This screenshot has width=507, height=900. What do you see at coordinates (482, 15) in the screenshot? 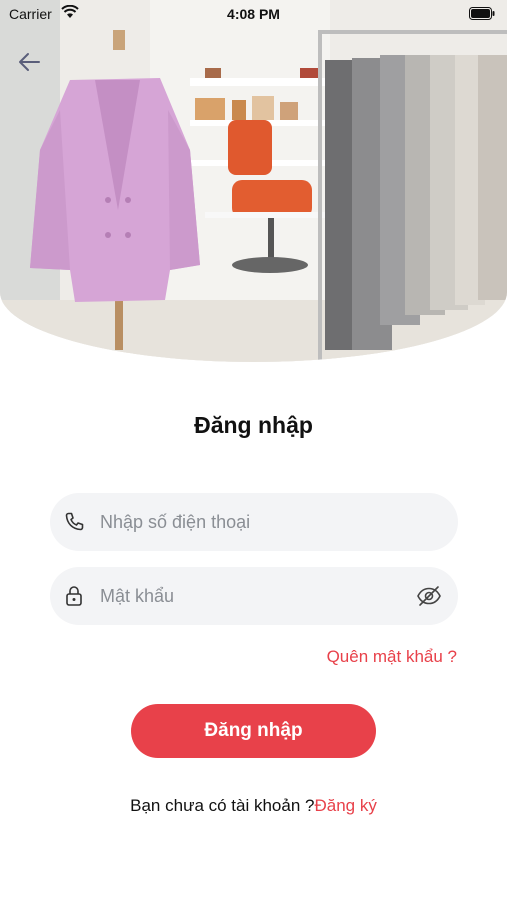
I see `battery-icon` at bounding box center [482, 15].